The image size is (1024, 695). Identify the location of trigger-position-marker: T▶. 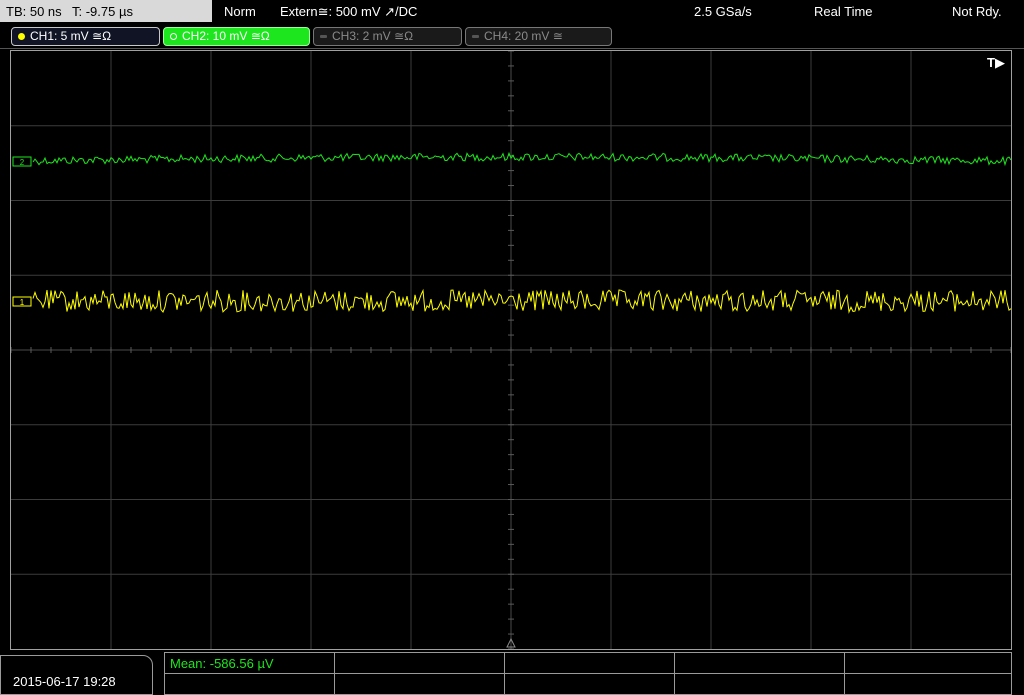
(996, 63).